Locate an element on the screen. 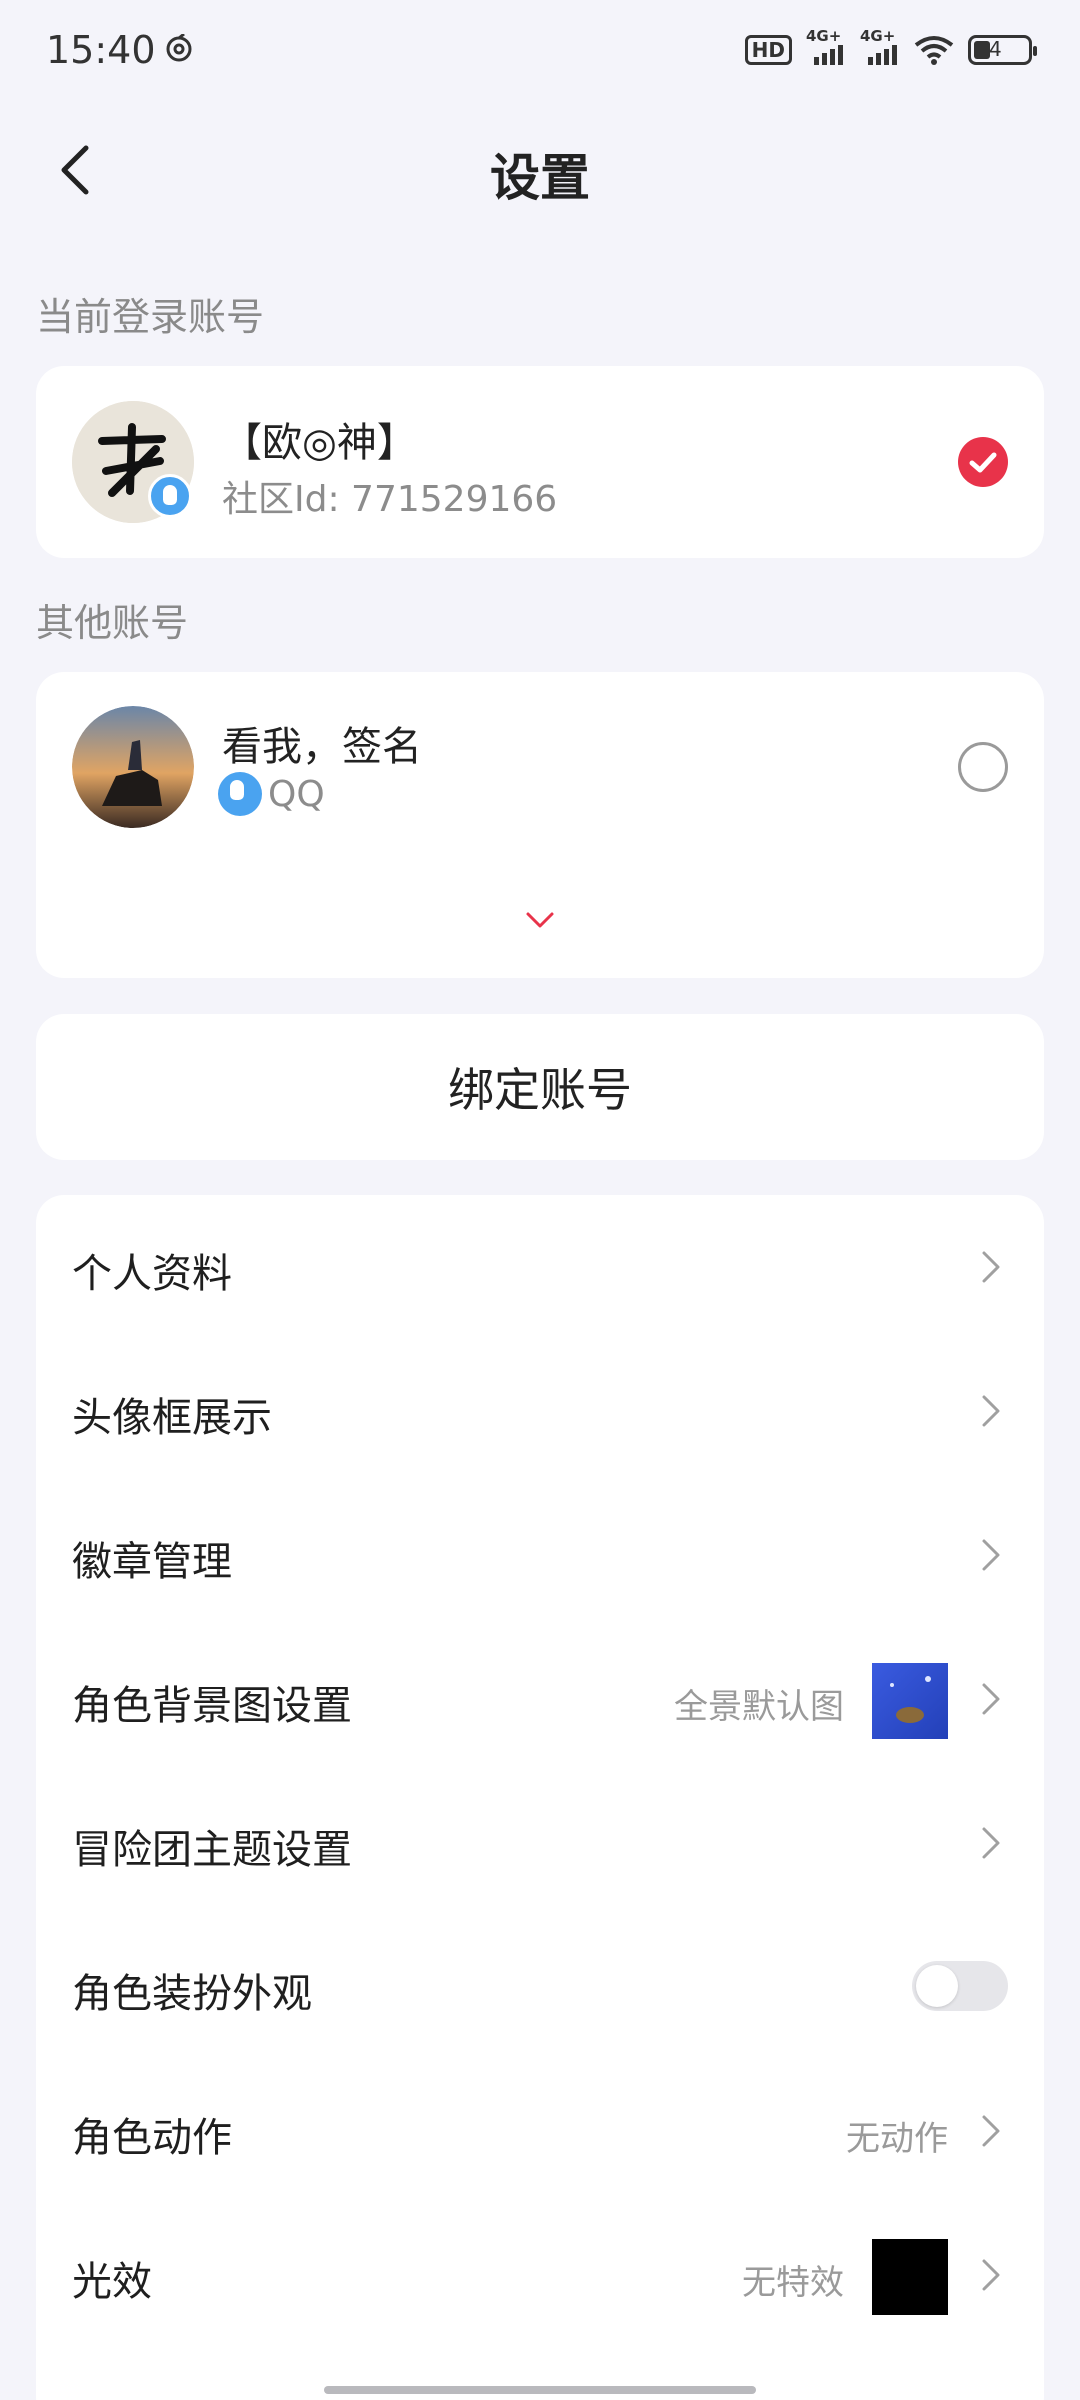 The width and height of the screenshot is (1080, 2400). menu-item-team-theme: 冒险团主题设置 is located at coordinates (540, 1843).